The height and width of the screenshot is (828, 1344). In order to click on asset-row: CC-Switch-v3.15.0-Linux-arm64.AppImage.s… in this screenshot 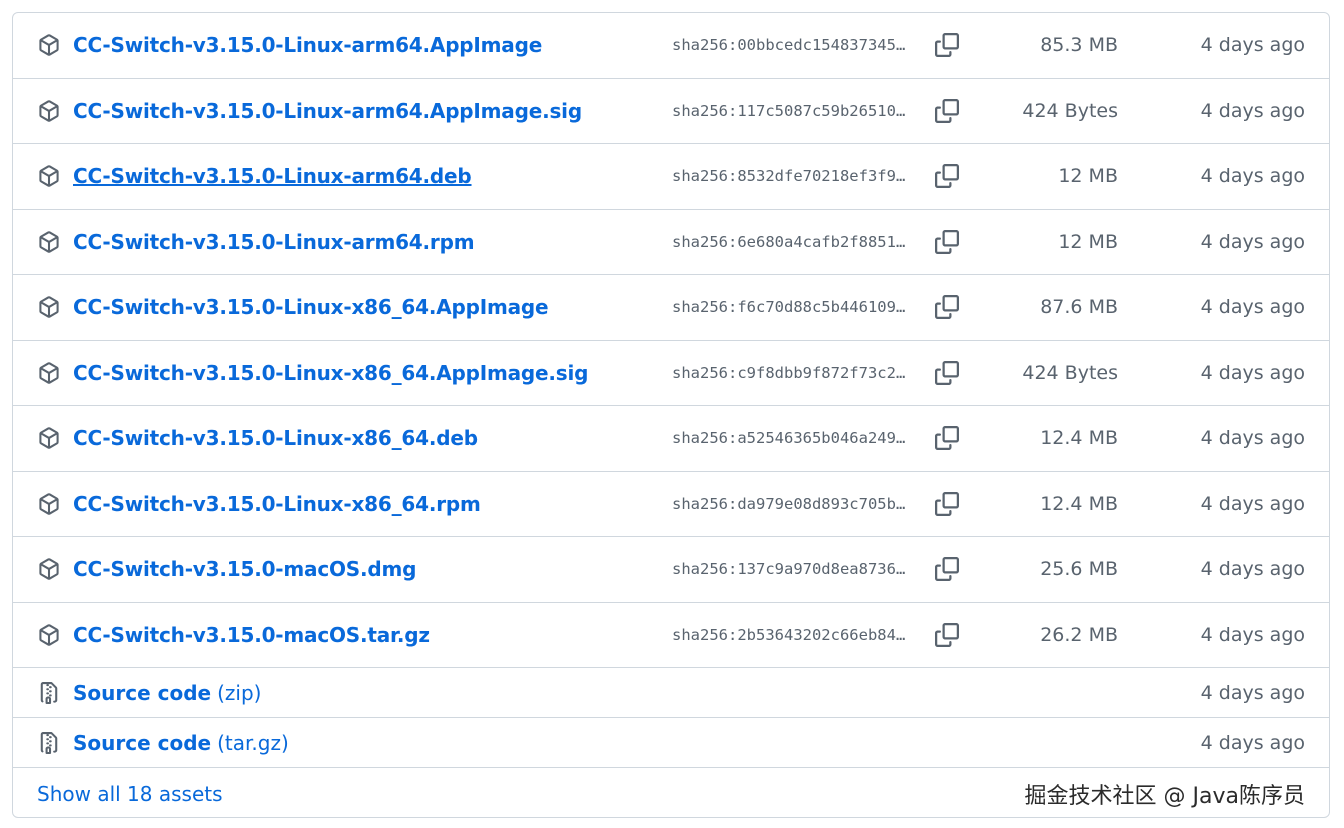, I will do `click(671, 111)`.